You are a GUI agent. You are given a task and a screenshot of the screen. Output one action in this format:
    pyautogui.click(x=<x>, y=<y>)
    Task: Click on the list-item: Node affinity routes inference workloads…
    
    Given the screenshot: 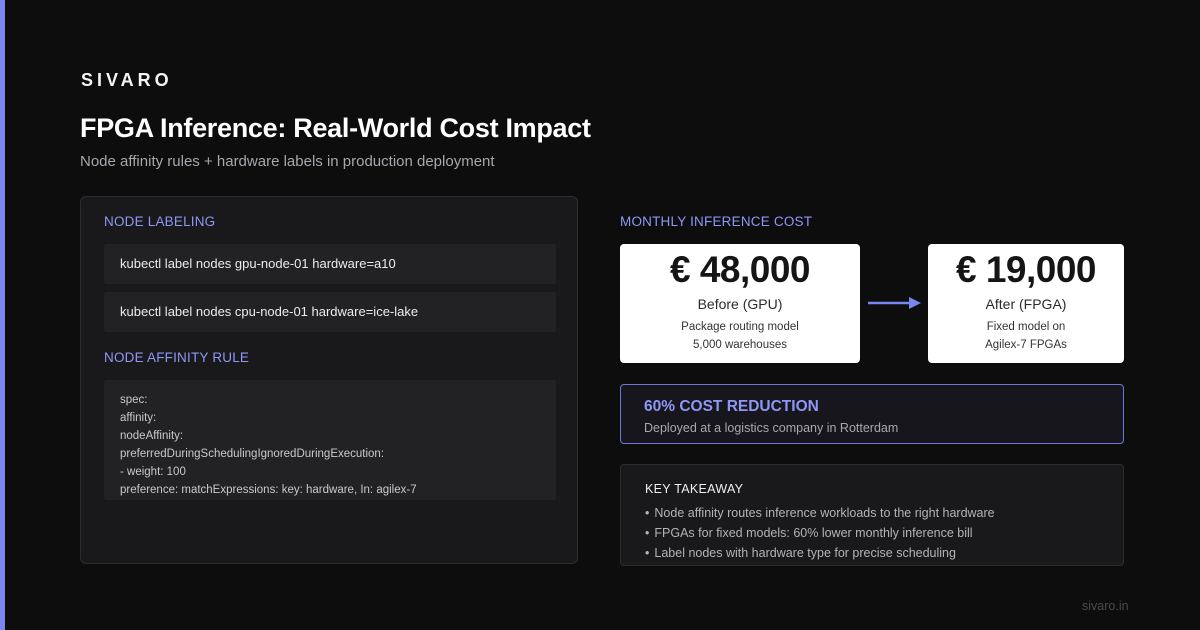 What is the action you would take?
    pyautogui.click(x=819, y=513)
    